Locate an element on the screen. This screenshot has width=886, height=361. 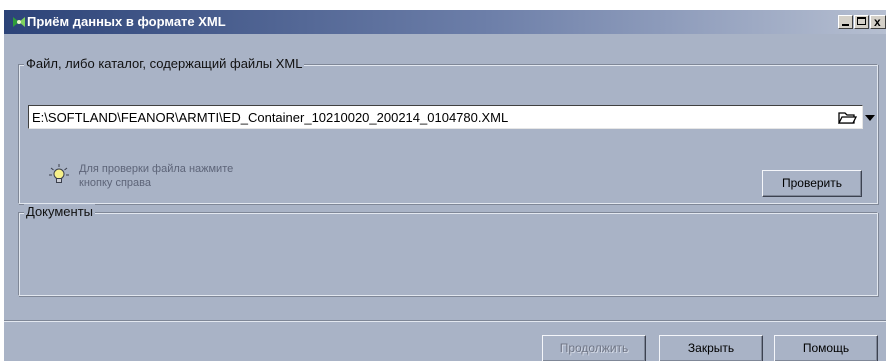
help-button: Помощь is located at coordinates (826, 348).